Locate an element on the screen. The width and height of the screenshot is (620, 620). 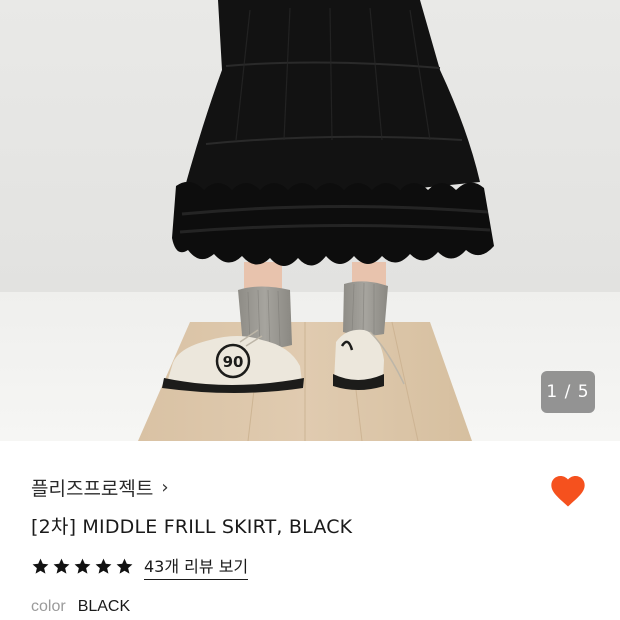
color-value: BLACK is located at coordinates (104, 606).